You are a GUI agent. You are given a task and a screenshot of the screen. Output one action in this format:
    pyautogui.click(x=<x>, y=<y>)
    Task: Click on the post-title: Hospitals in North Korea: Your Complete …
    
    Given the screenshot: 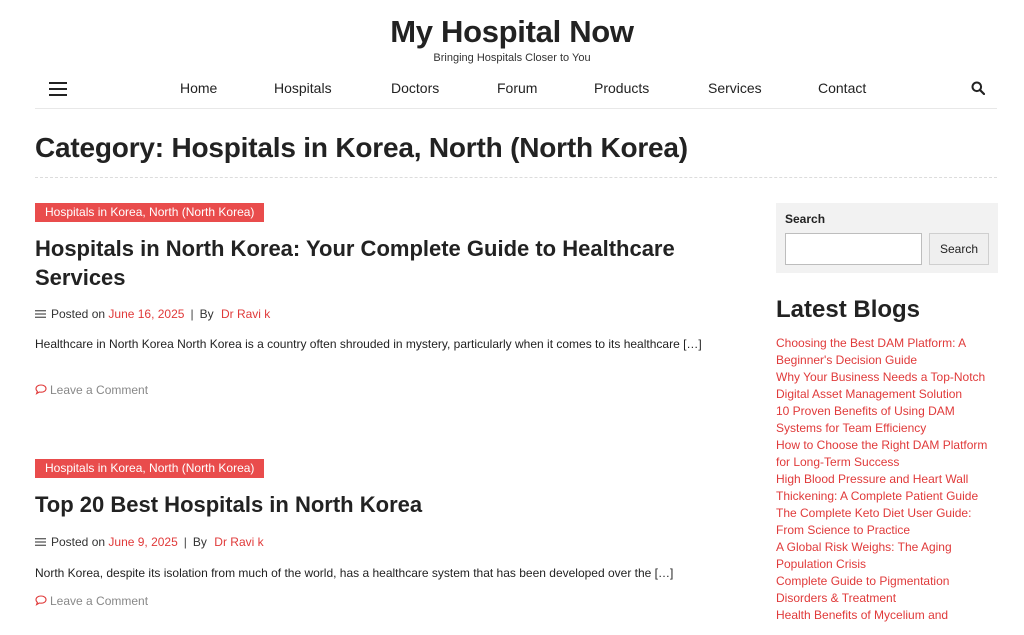 What is the action you would take?
    pyautogui.click(x=392, y=263)
    